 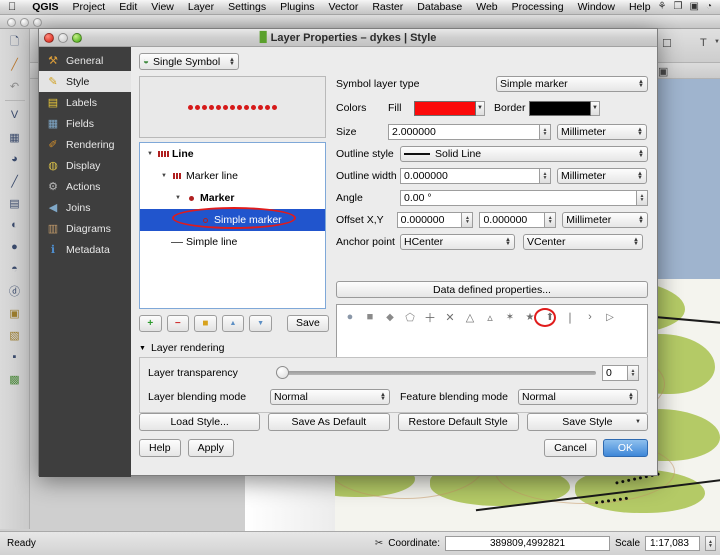 I want to click on outline-width-unit-select: Millimeter ▲ ▼, so click(x=602, y=176).